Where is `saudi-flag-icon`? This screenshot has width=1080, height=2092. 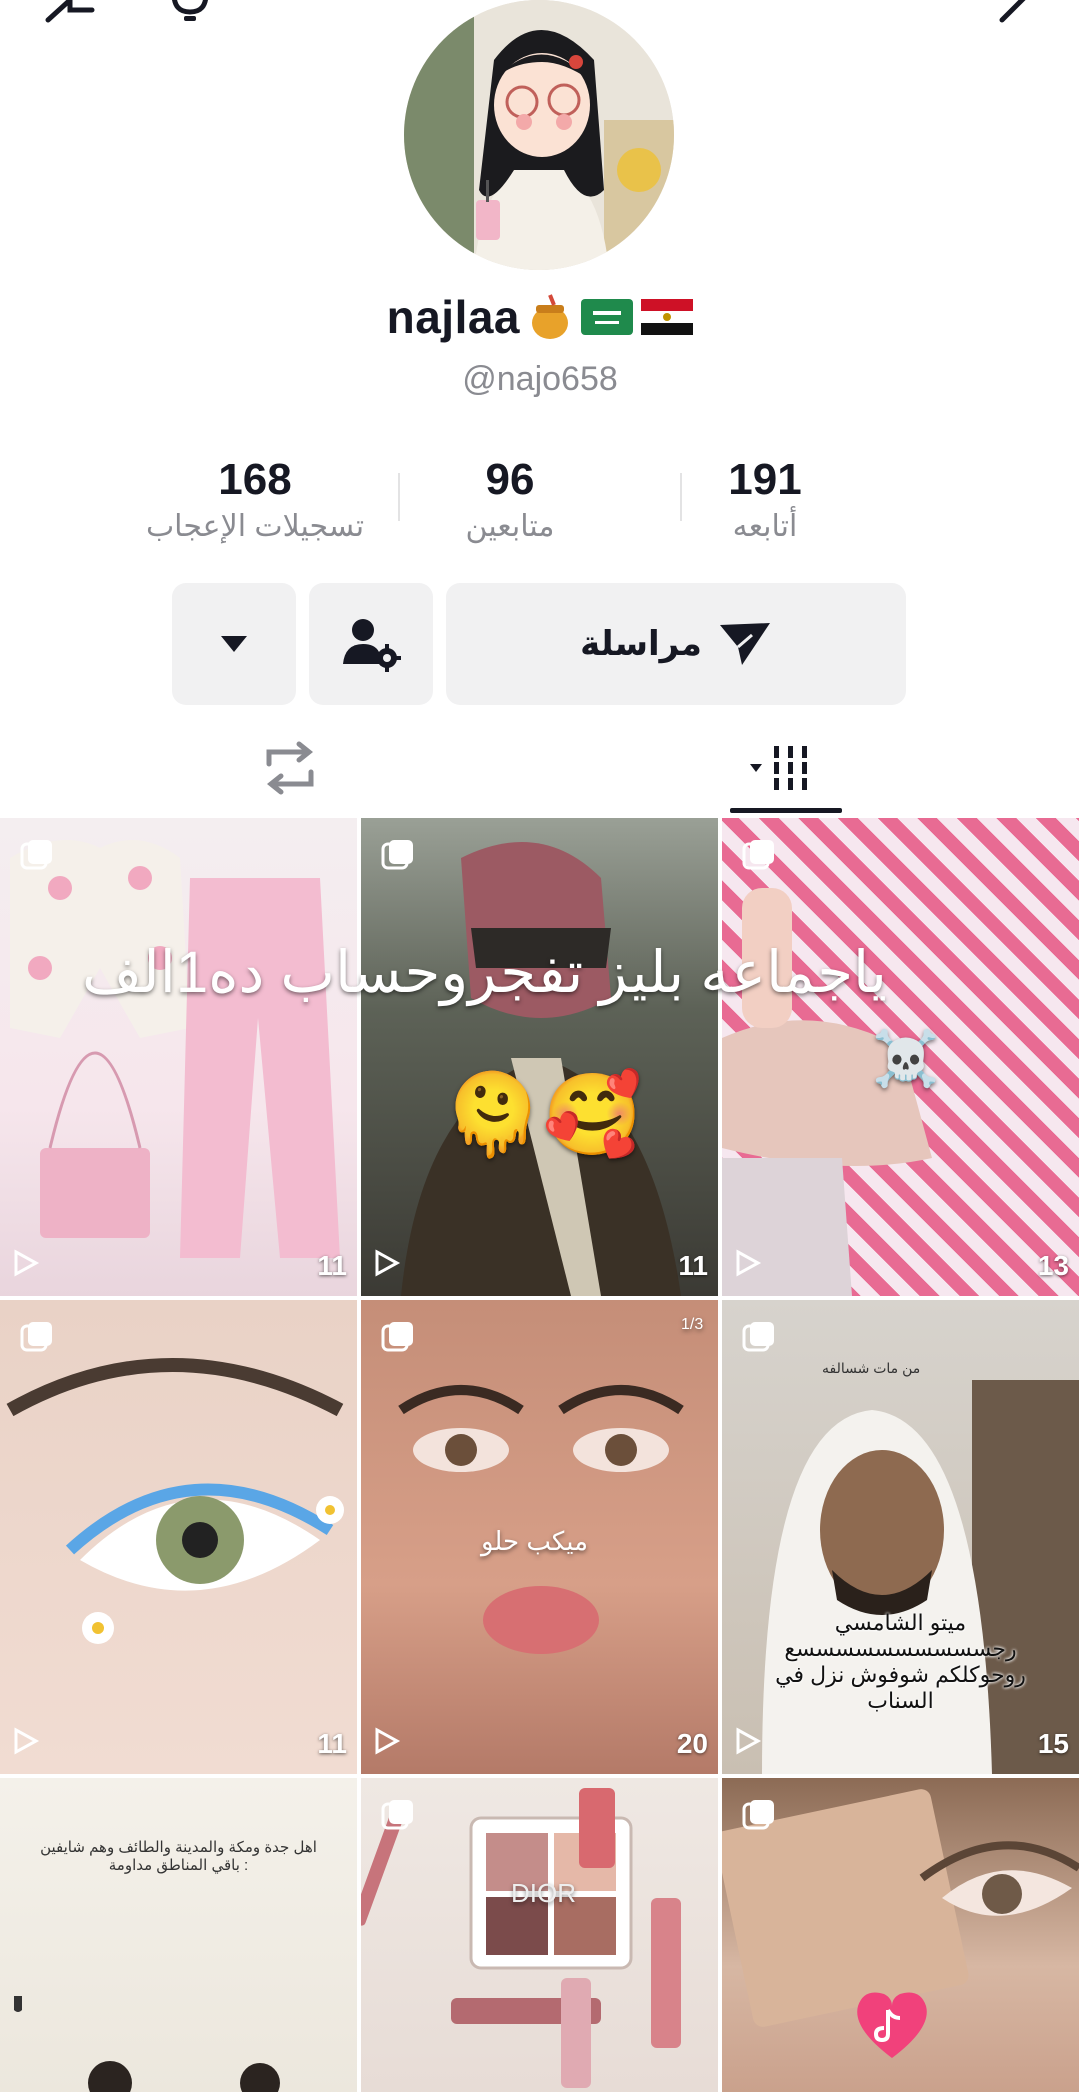
saudi-flag-icon is located at coordinates (606, 317).